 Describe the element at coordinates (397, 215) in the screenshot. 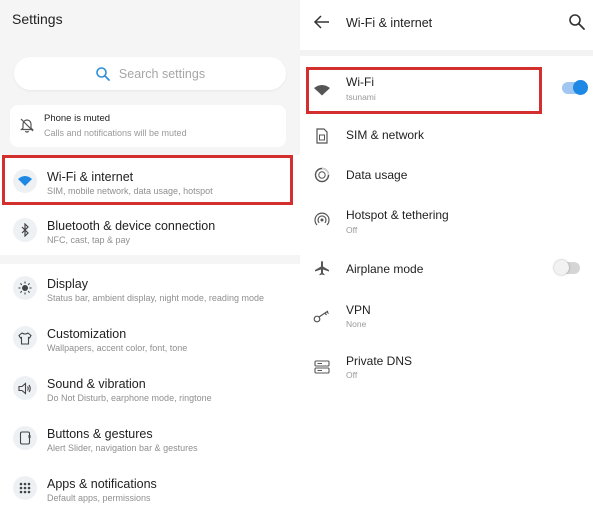

I see `hotspot-title: Hotspot & tethering` at that location.